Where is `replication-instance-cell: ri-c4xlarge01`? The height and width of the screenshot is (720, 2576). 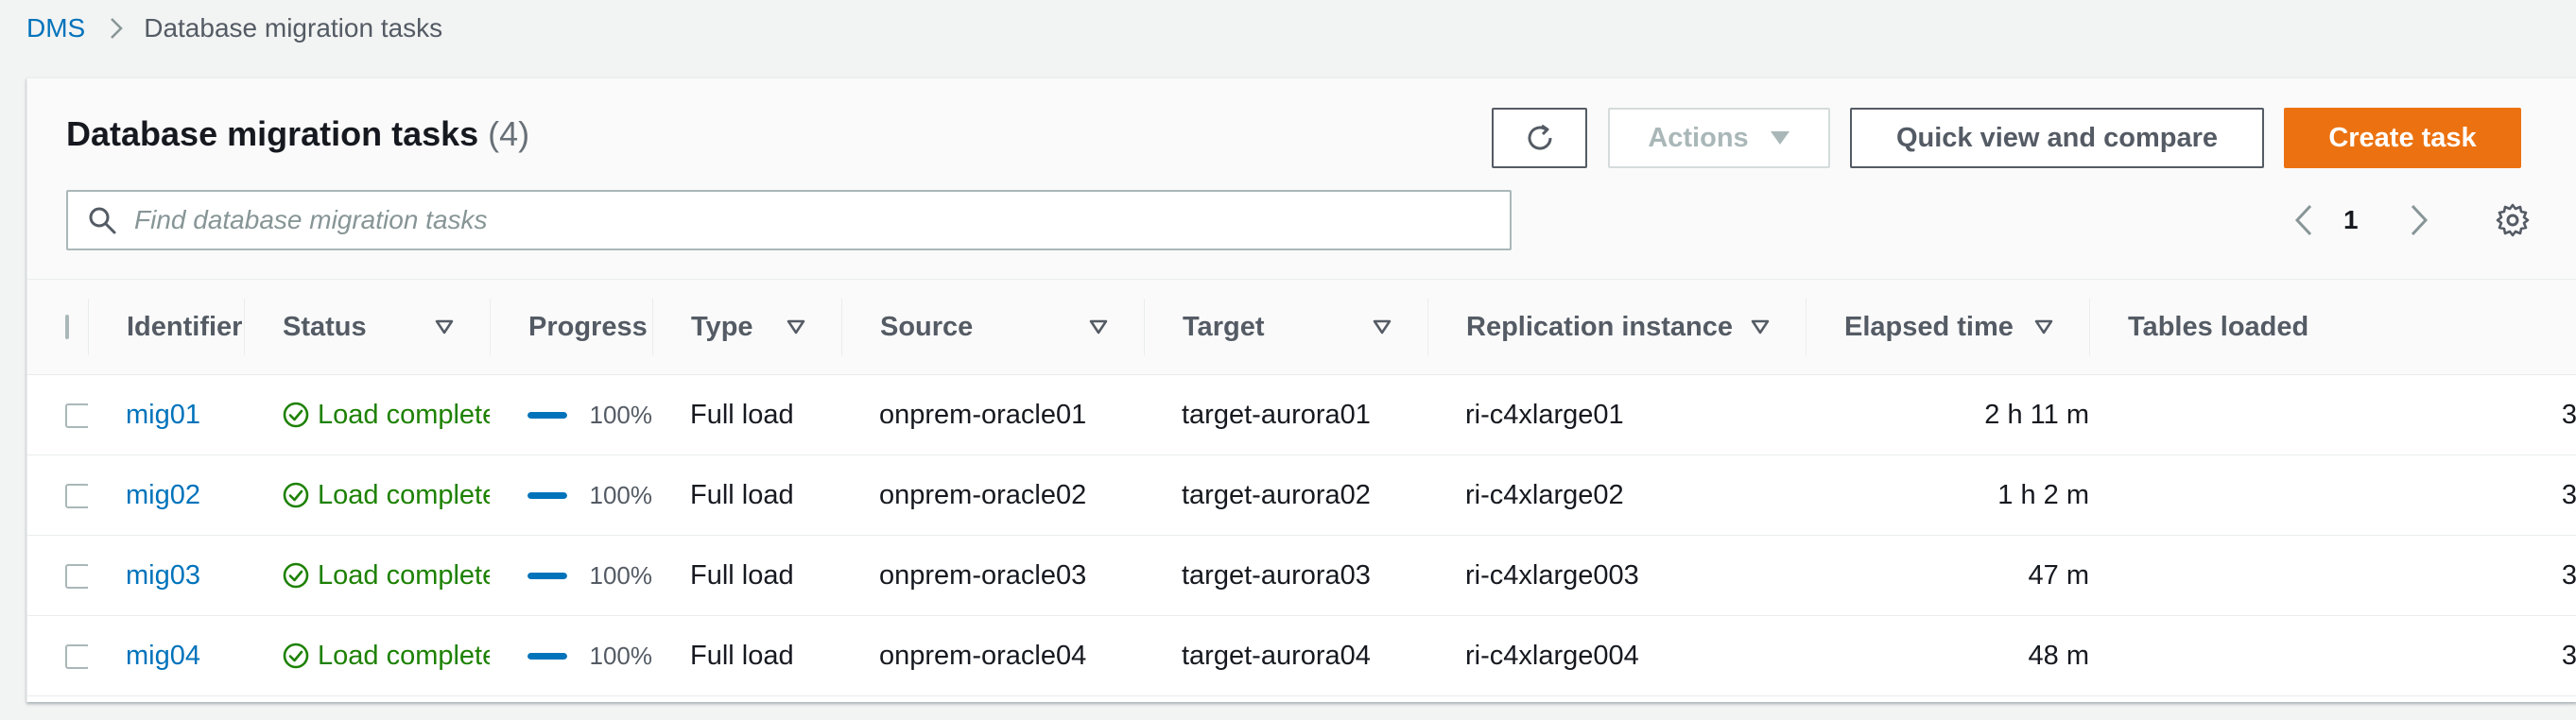 replication-instance-cell: ri-c4xlarge01 is located at coordinates (1616, 414).